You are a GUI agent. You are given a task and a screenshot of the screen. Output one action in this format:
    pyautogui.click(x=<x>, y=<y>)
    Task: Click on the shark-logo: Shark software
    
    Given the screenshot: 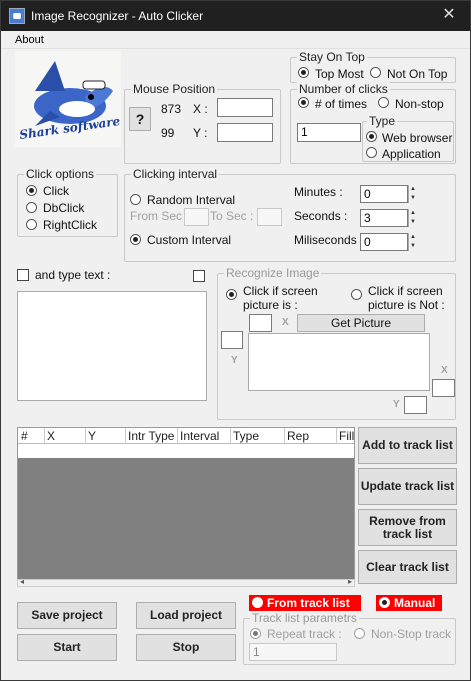 What is the action you would take?
    pyautogui.click(x=68, y=99)
    